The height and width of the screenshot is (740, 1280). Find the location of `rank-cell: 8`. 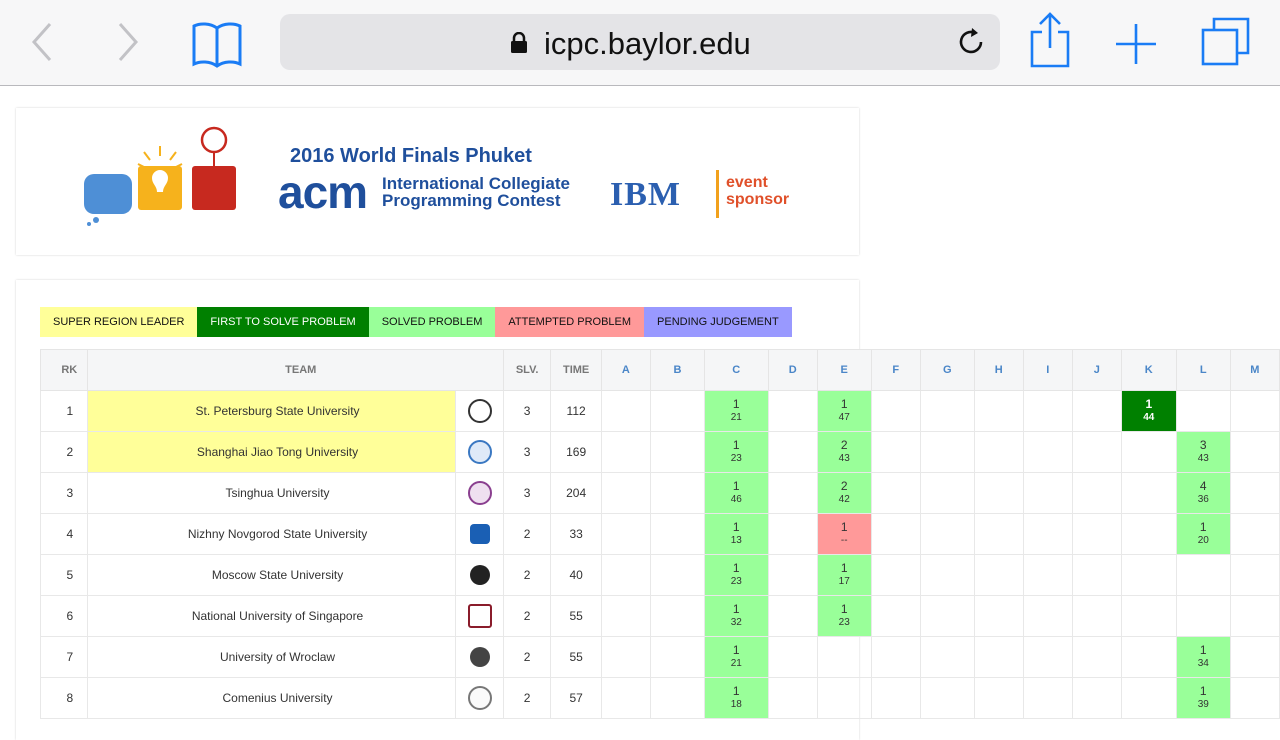

rank-cell: 8 is located at coordinates (64, 698).